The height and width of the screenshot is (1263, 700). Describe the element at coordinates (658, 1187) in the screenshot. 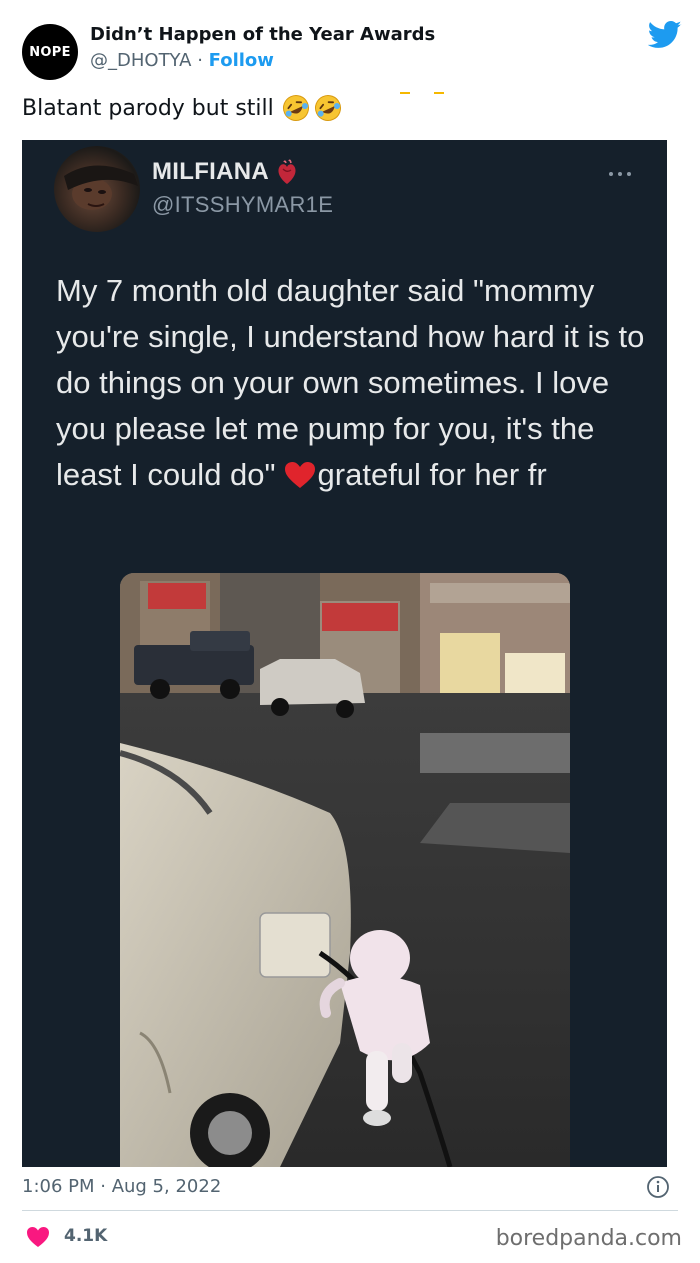

I see `info-icon` at that location.